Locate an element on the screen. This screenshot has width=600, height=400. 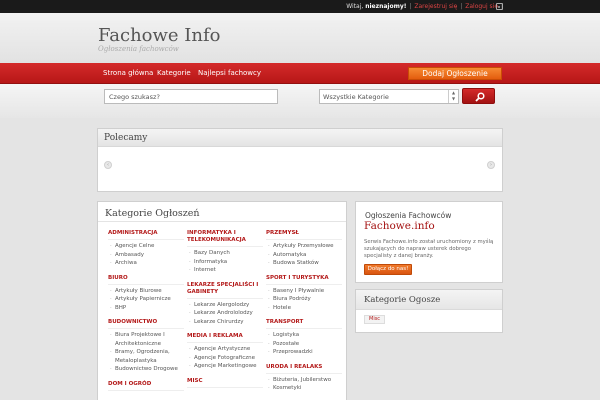
subcategory-link: Informatyka is located at coordinates (225, 262).